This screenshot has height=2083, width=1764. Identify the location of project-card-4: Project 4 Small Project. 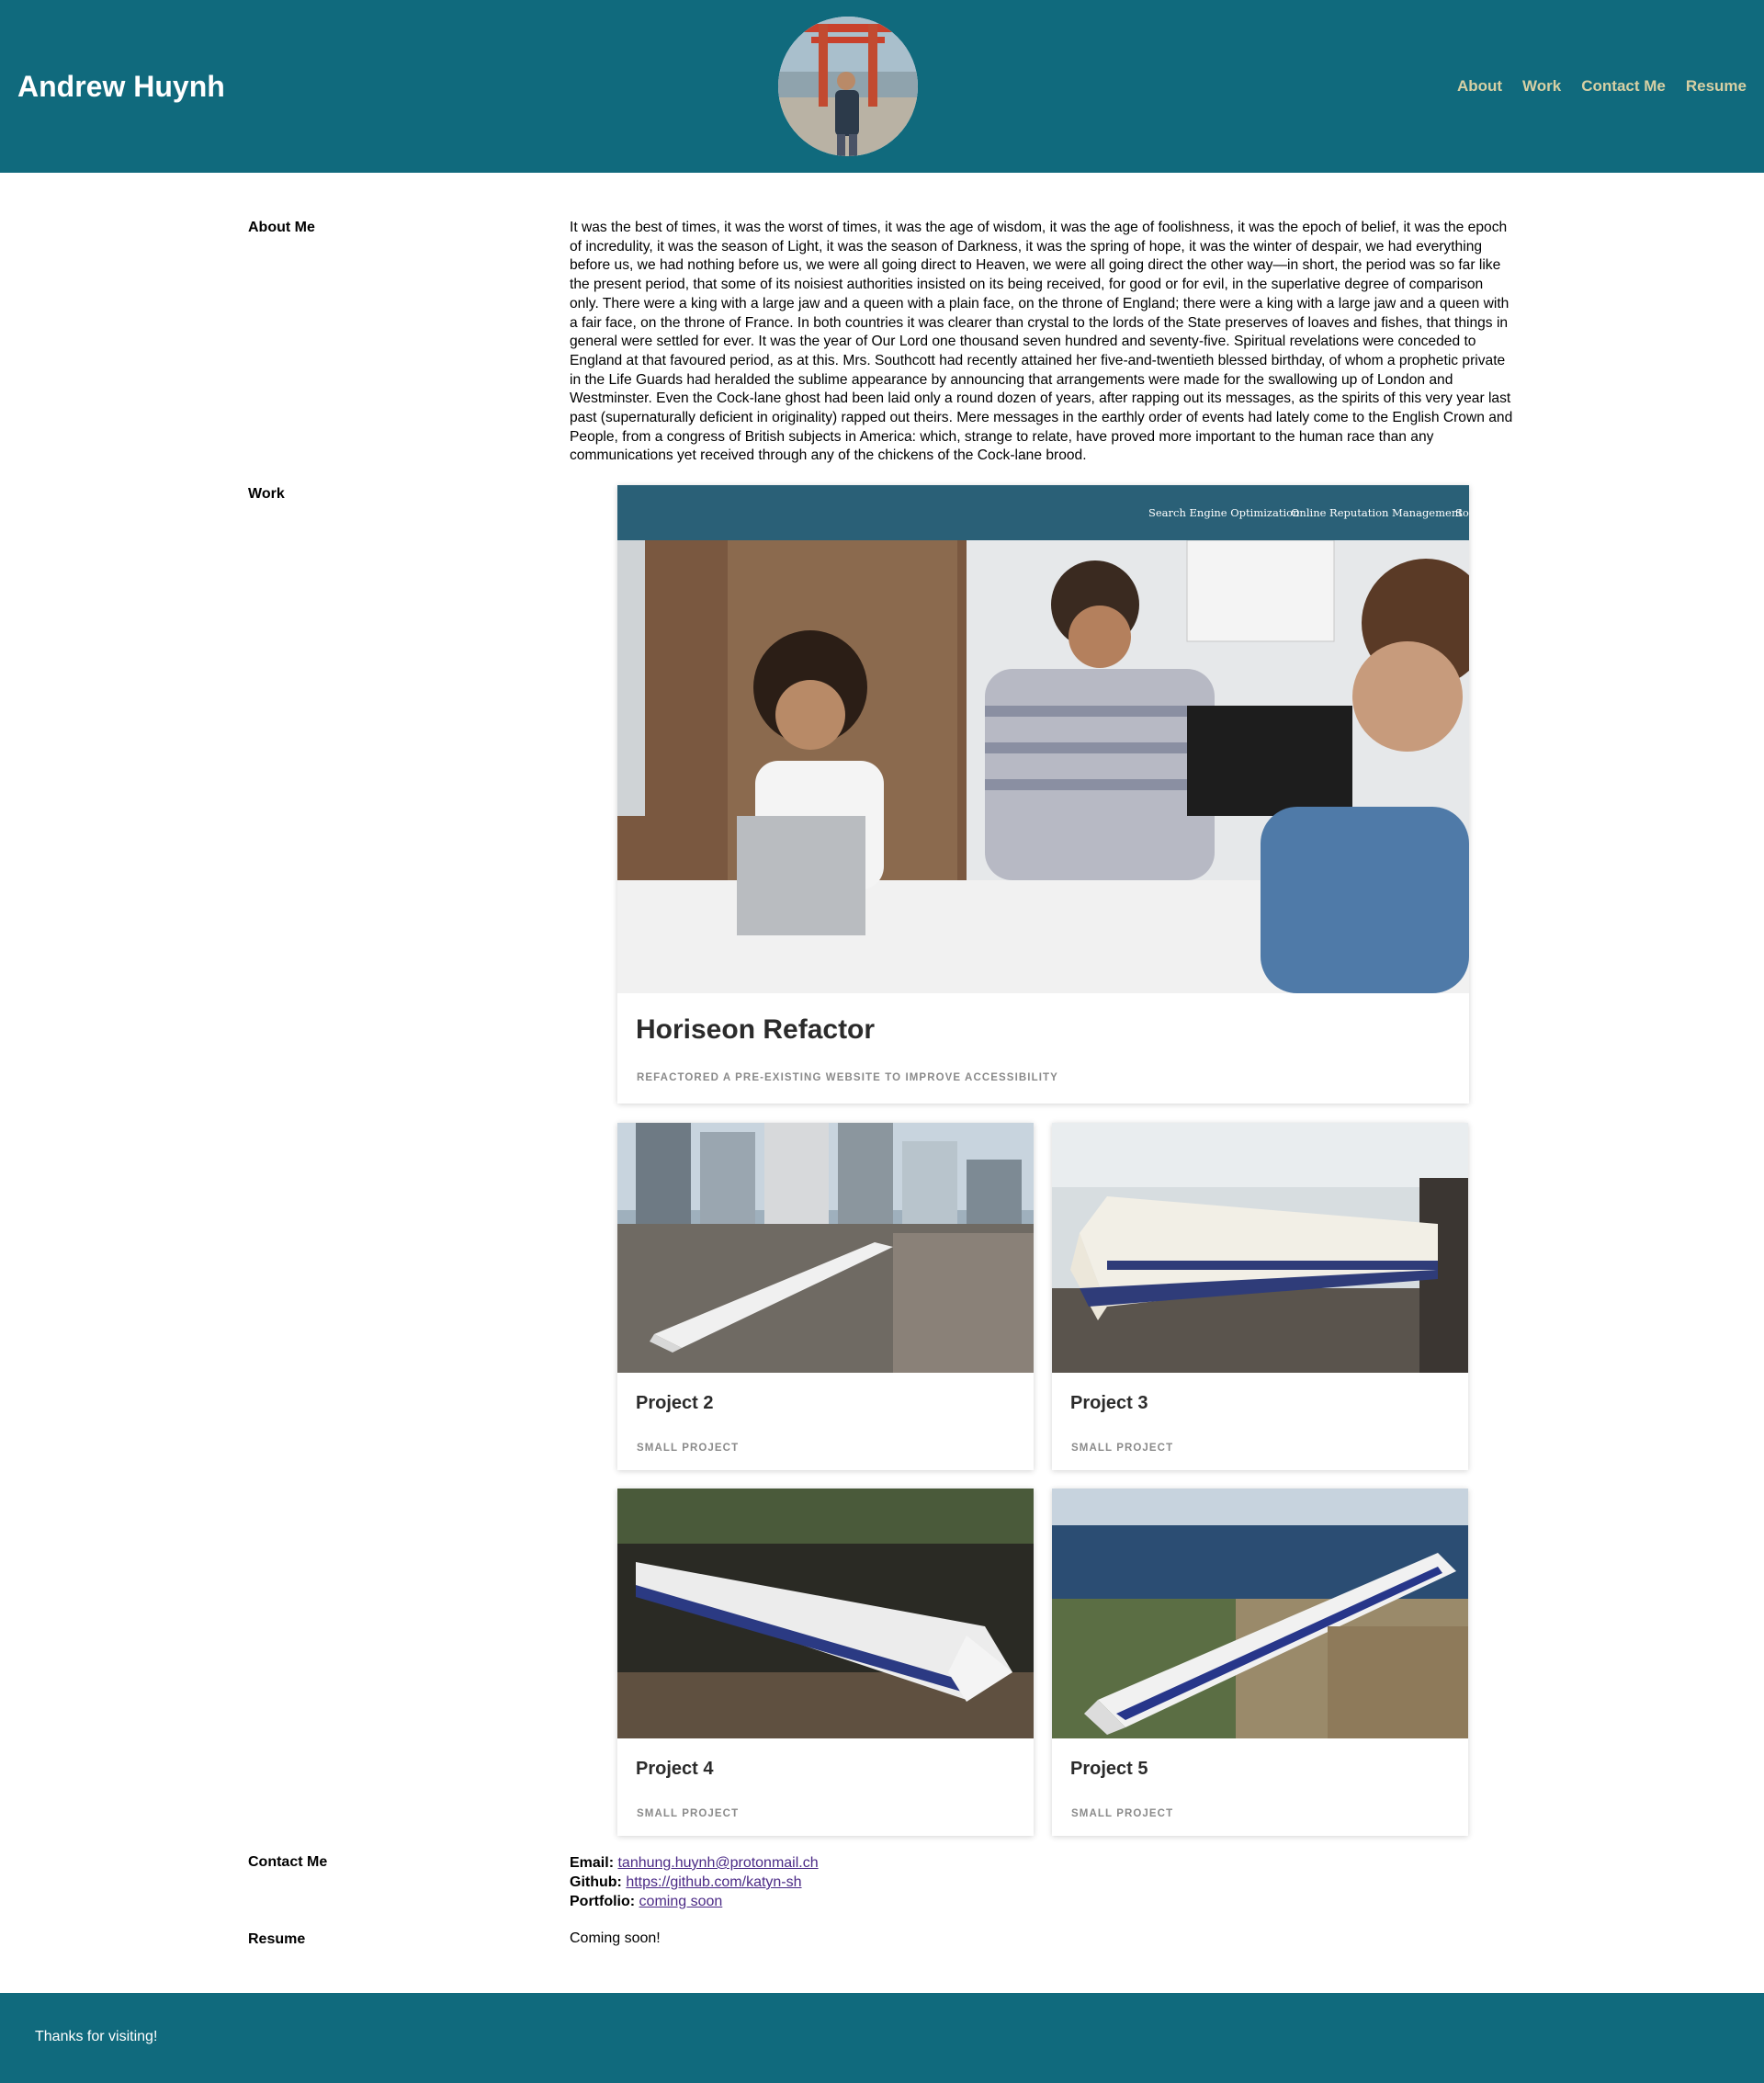
(826, 1662).